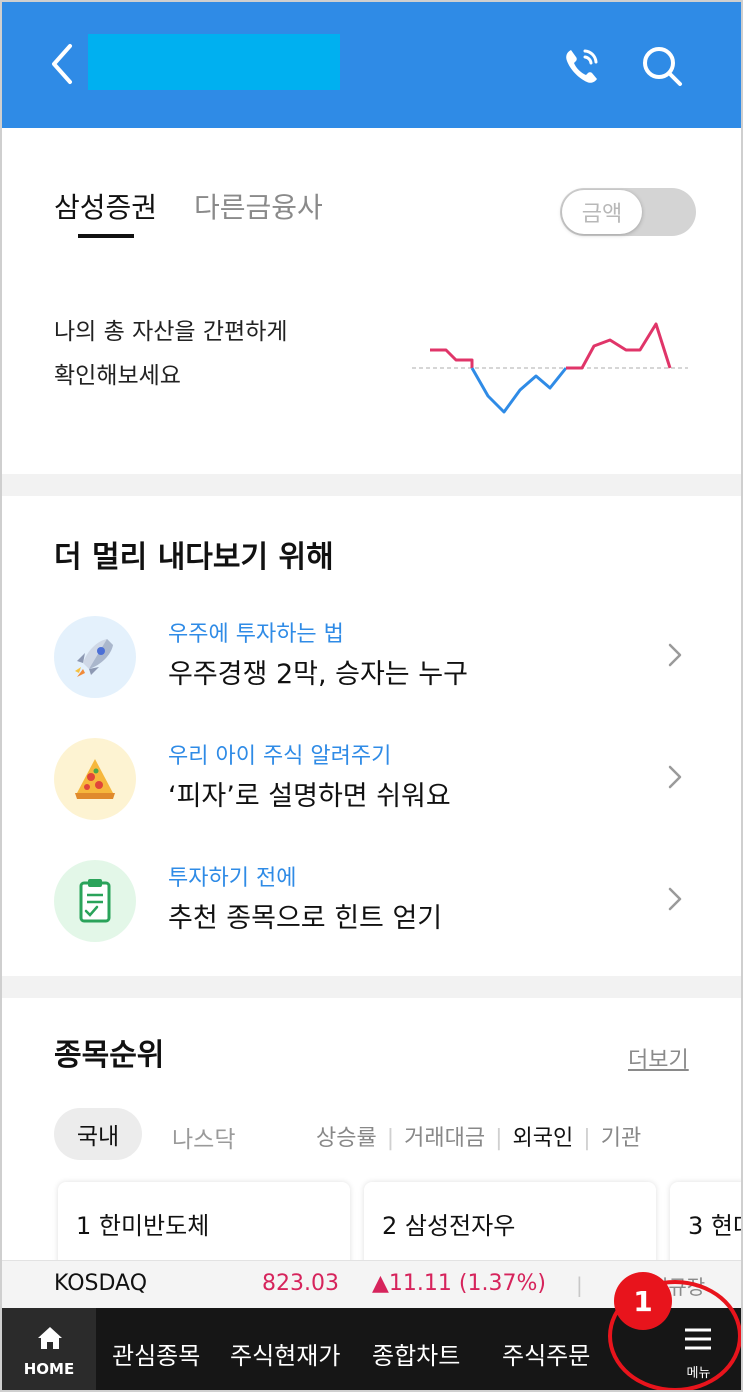 The width and height of the screenshot is (743, 1392). Describe the element at coordinates (371, 65) in the screenshot. I see `app-header` at that location.